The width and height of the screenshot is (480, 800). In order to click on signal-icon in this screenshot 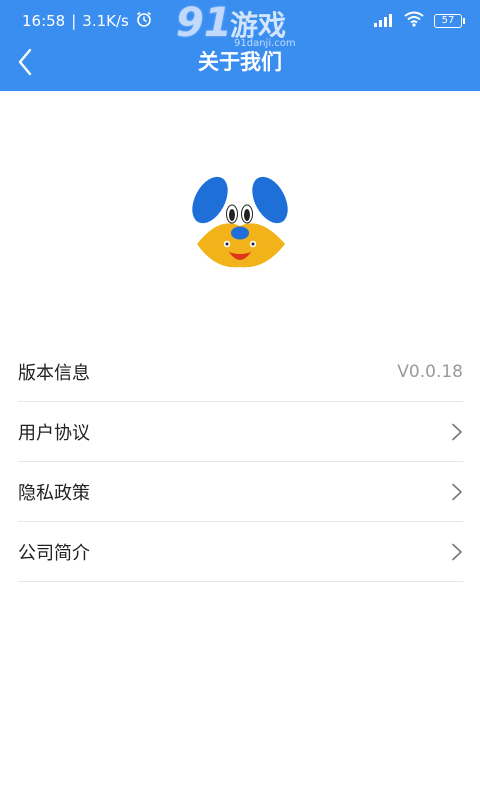, I will do `click(384, 21)`.